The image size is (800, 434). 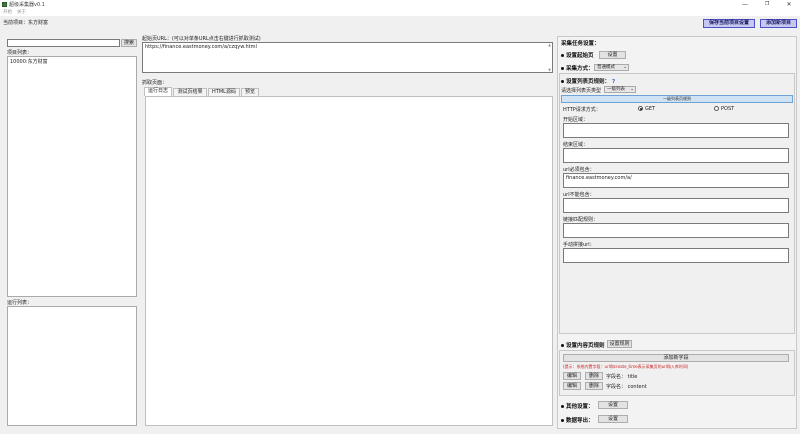 What do you see at coordinates (63, 43) in the screenshot?
I see `search-input` at bounding box center [63, 43].